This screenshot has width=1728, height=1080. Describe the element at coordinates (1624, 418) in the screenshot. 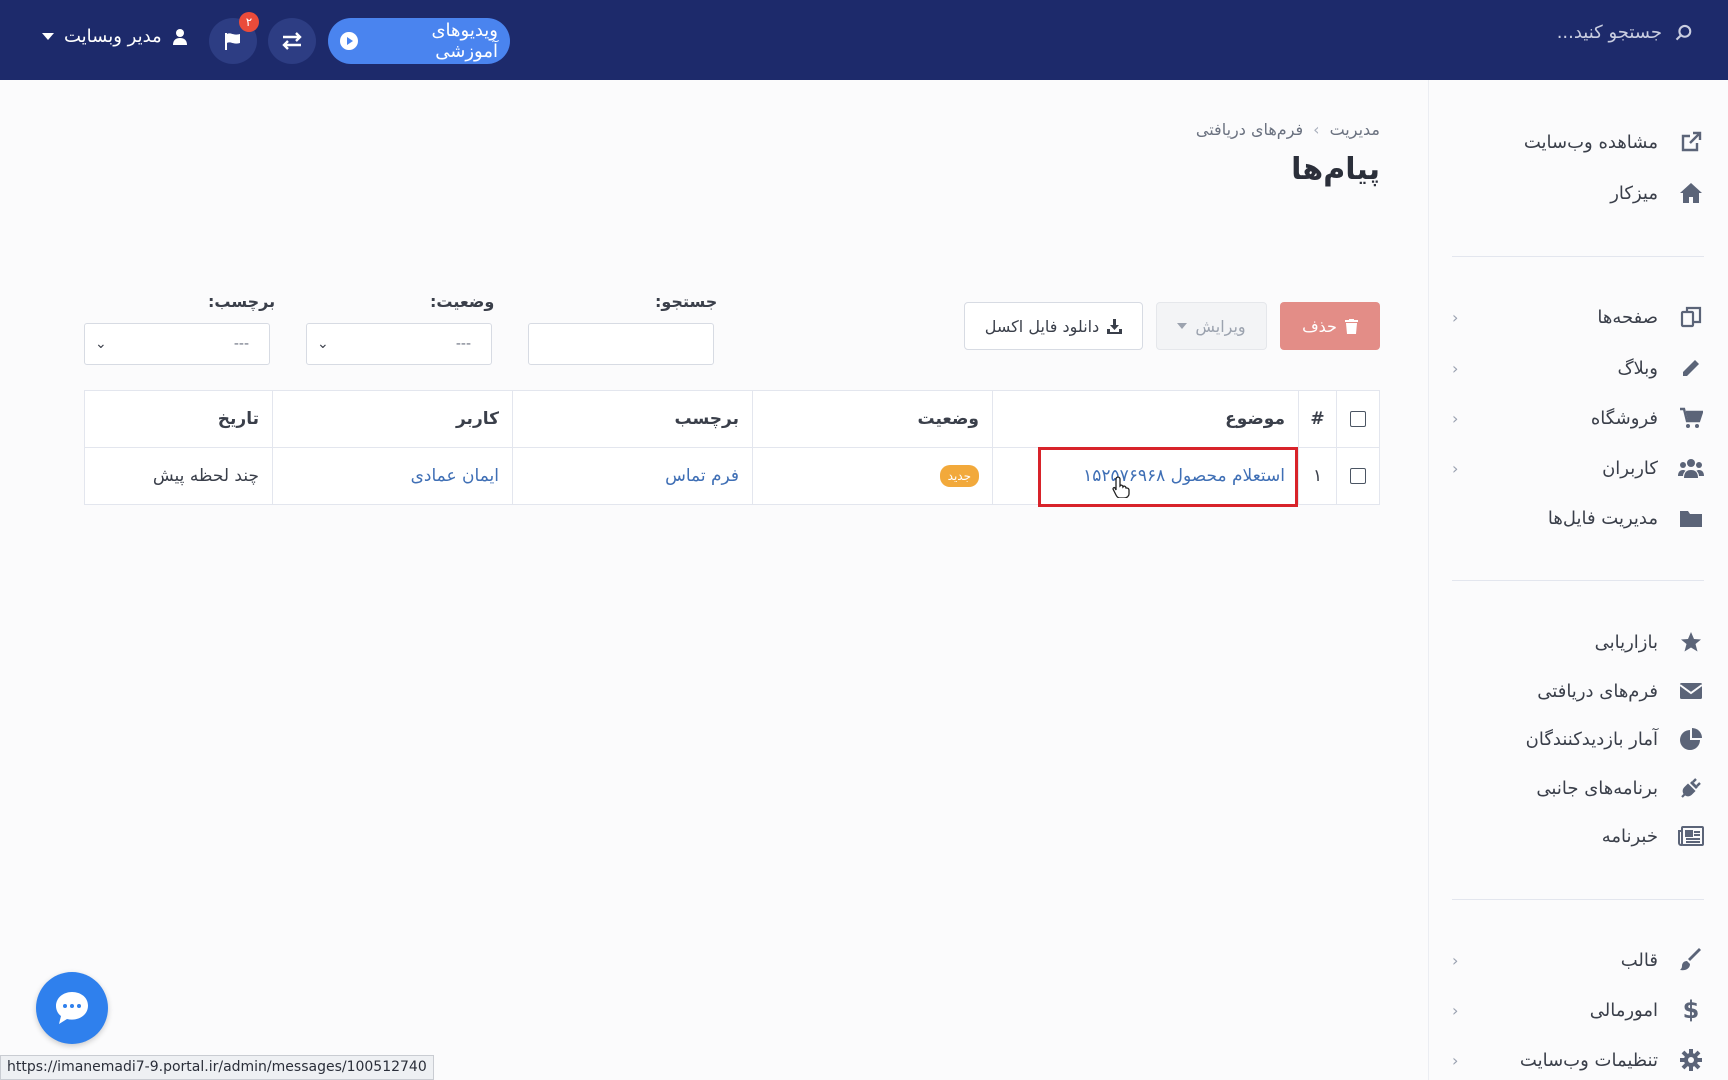

I see `sidebar-item-label: فروشگاه` at that location.